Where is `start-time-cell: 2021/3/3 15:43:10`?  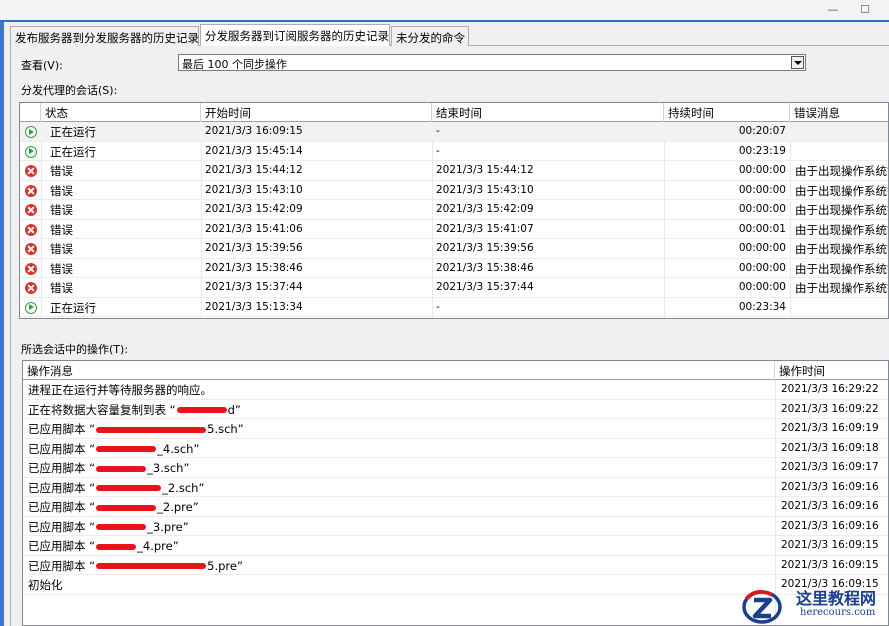 start-time-cell: 2021/3/3 15:43:10 is located at coordinates (254, 189).